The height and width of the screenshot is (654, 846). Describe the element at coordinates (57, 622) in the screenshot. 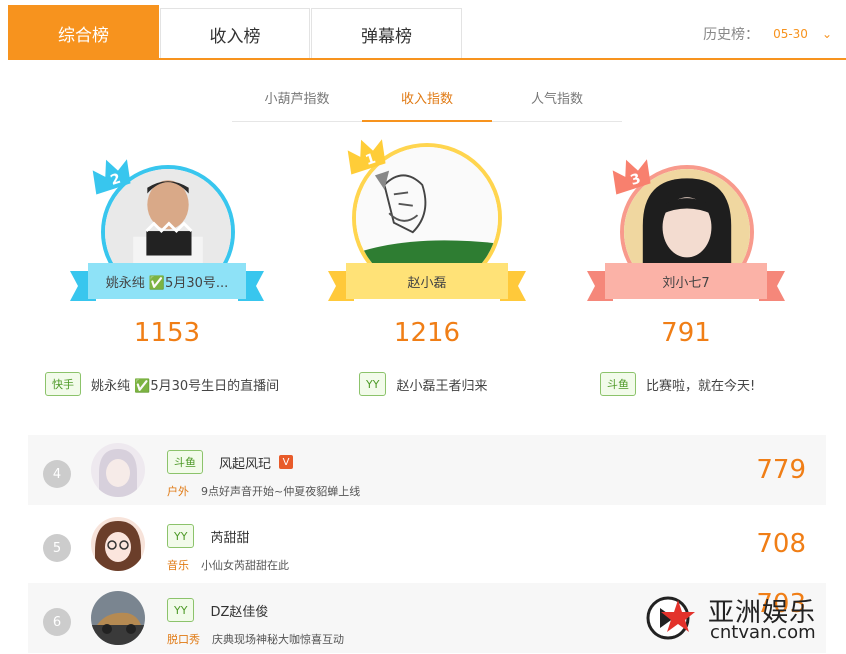

I see `rank-circle: 6` at that location.